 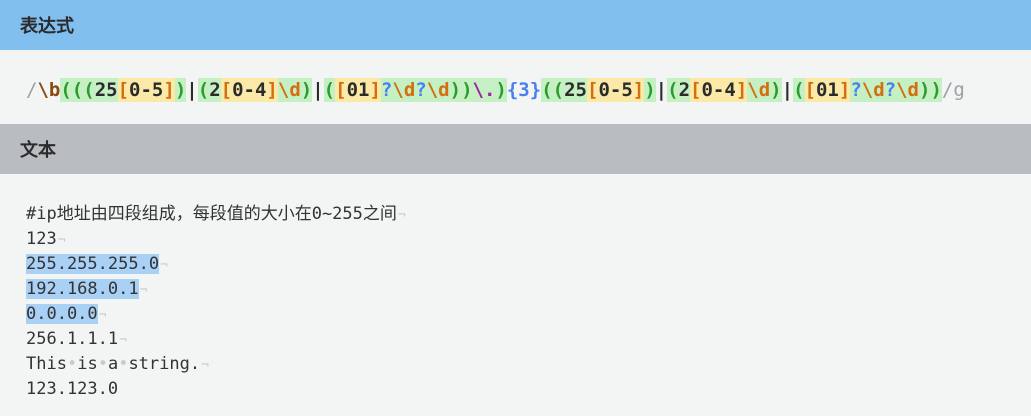 I want to click on line-text: 123, so click(x=41, y=239).